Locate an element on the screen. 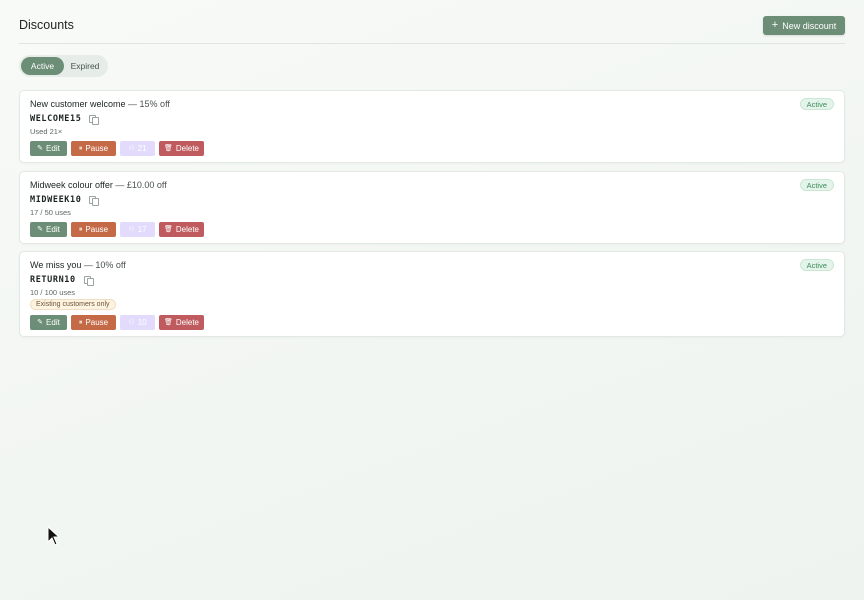  tab-expired: Expired is located at coordinates (85, 66).